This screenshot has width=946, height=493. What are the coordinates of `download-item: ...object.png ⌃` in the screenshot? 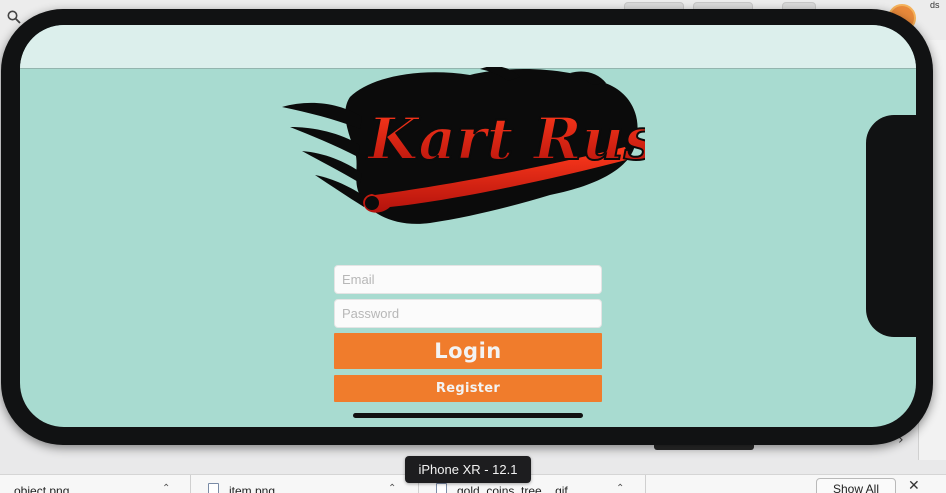 It's located at (90, 484).